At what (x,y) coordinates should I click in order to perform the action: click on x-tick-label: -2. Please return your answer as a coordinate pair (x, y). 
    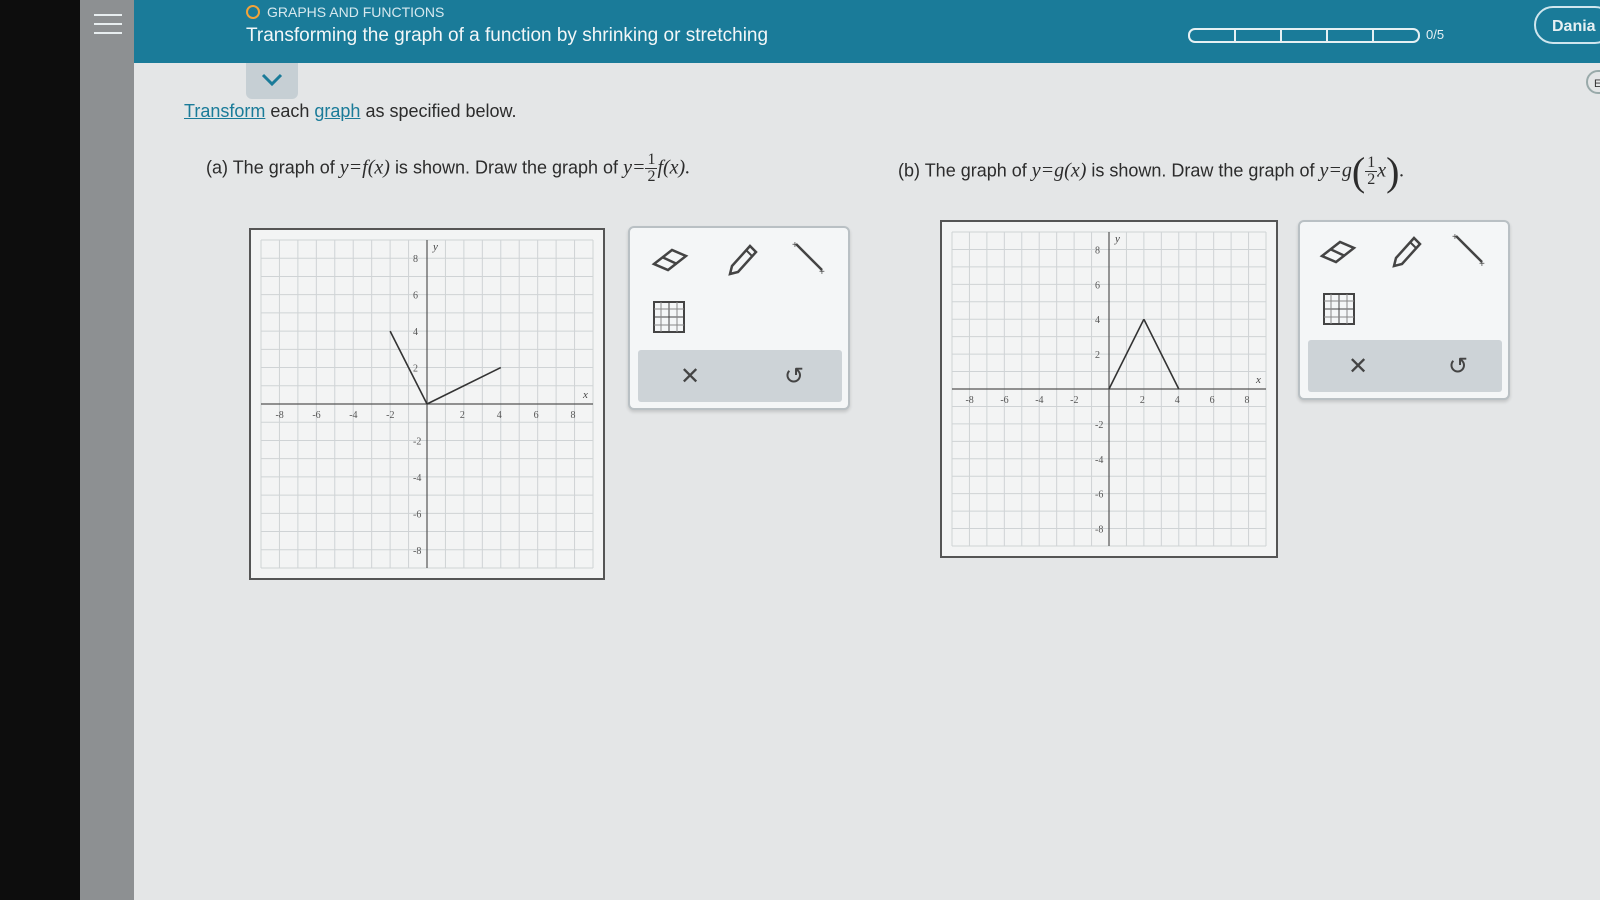
    Looking at the image, I should click on (1074, 400).